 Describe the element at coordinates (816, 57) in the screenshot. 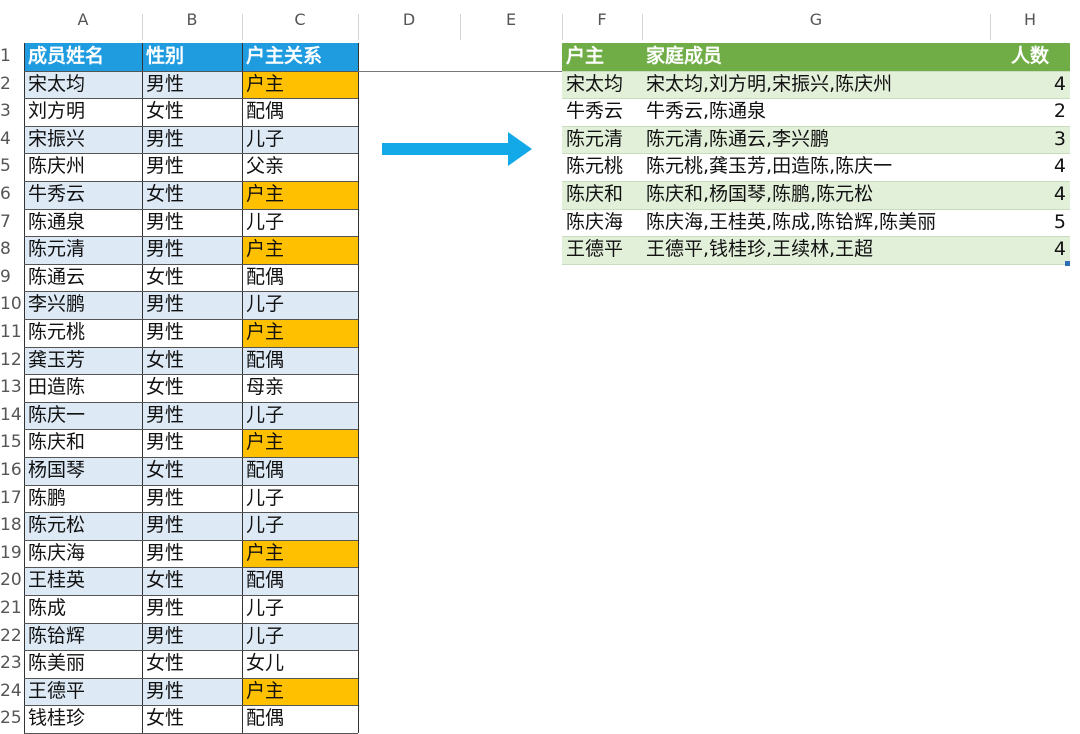

I see `right-header-cell: 家庭成员` at that location.